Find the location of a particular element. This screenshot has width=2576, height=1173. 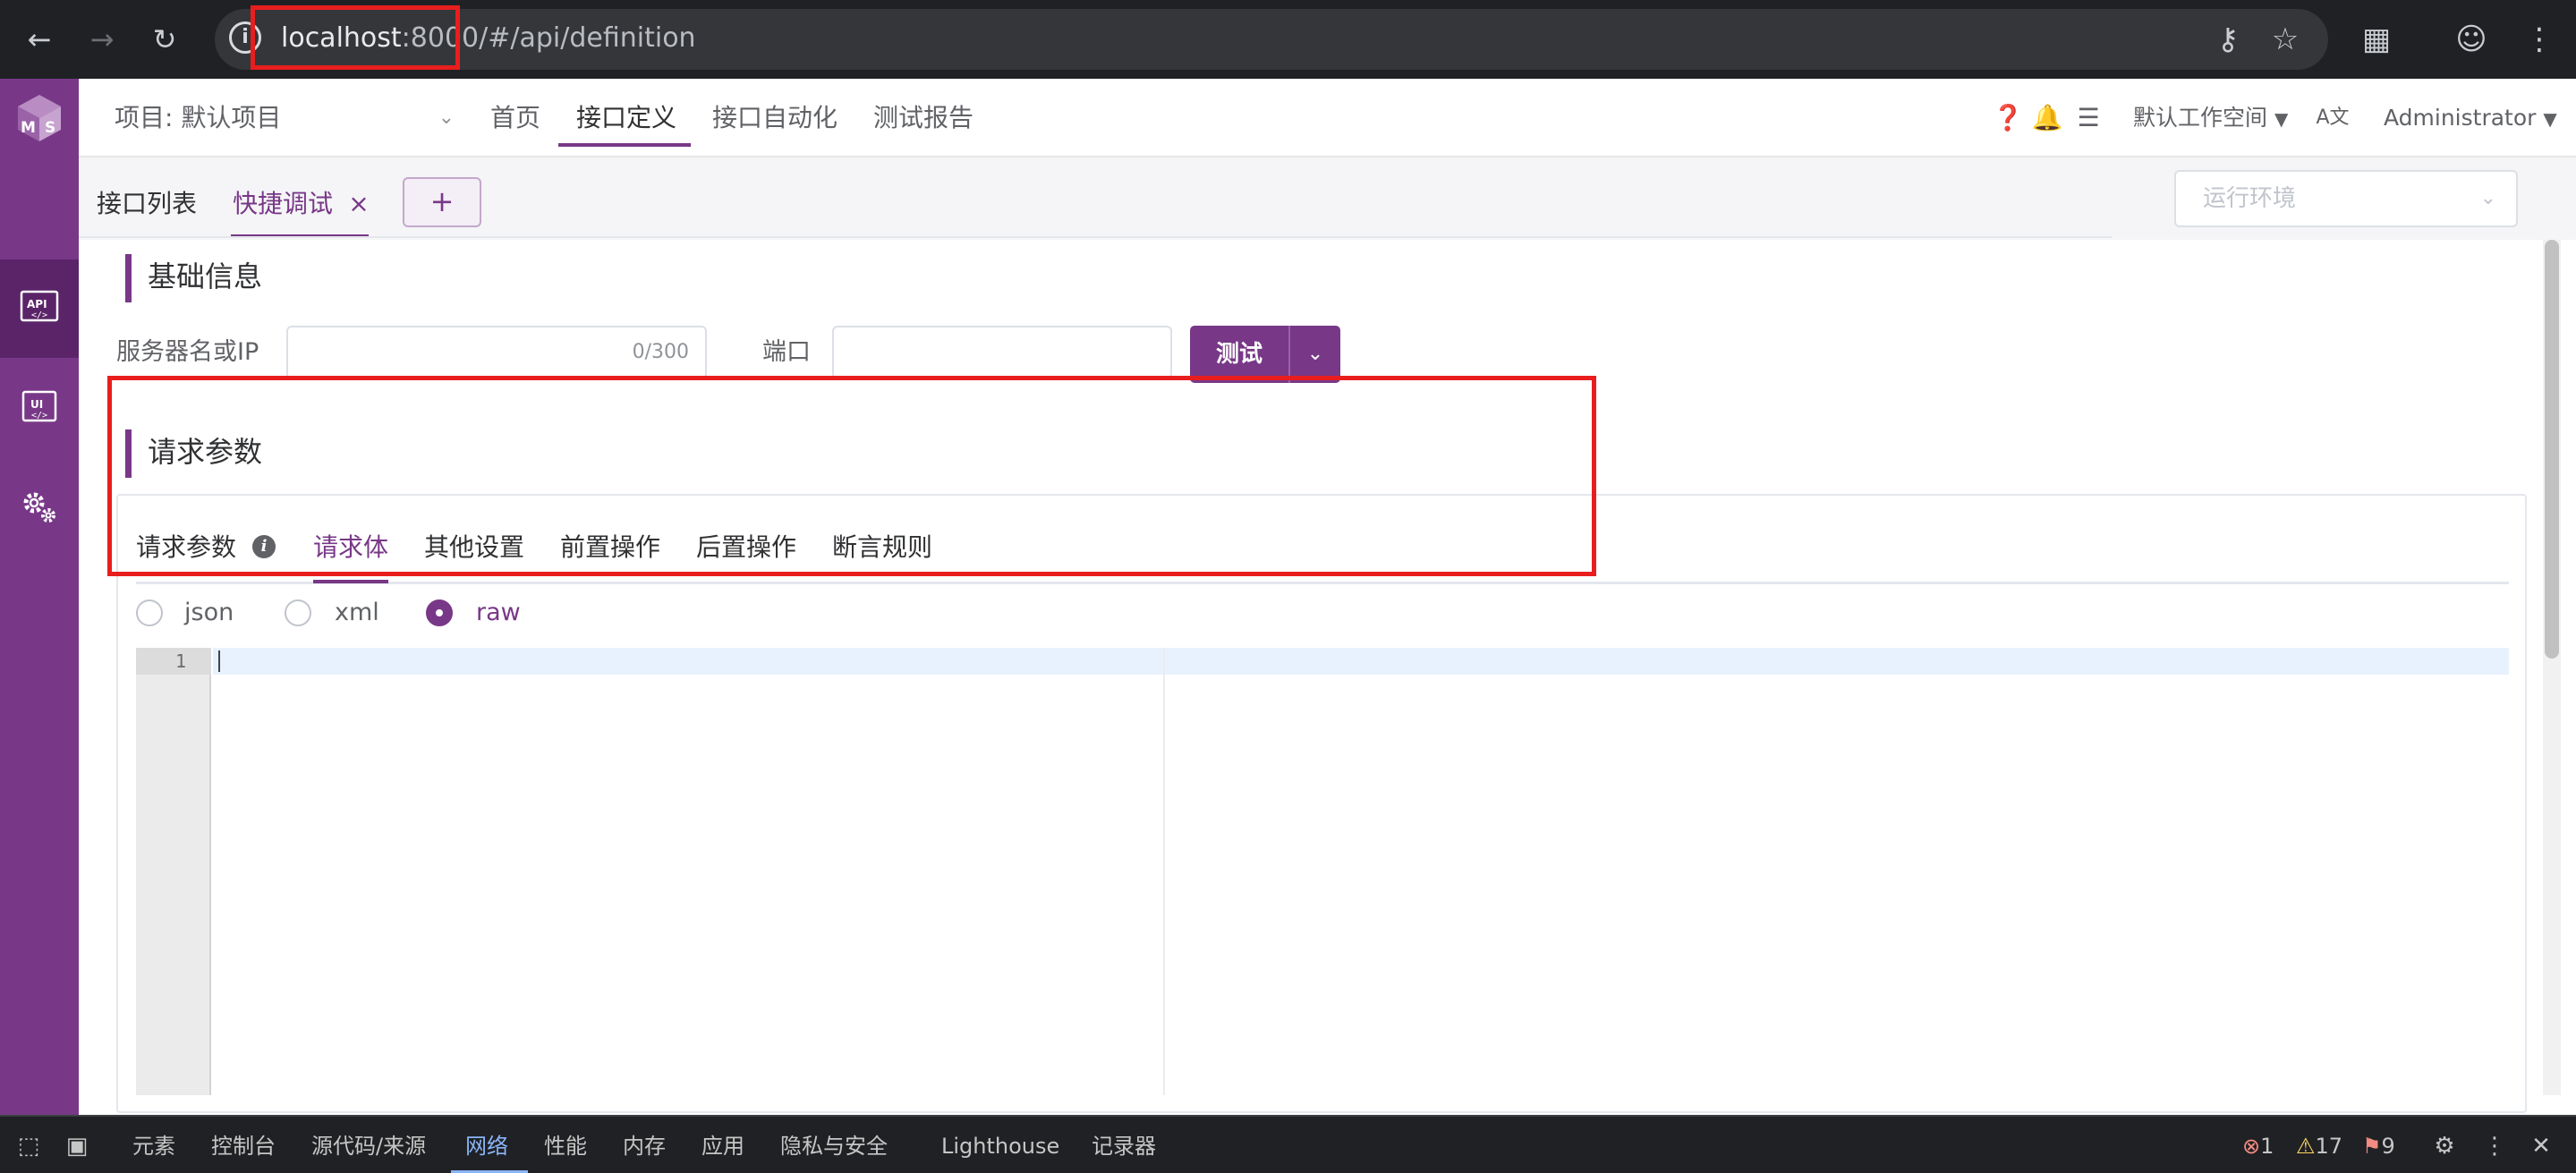

editor-active-line is located at coordinates (1361, 661).